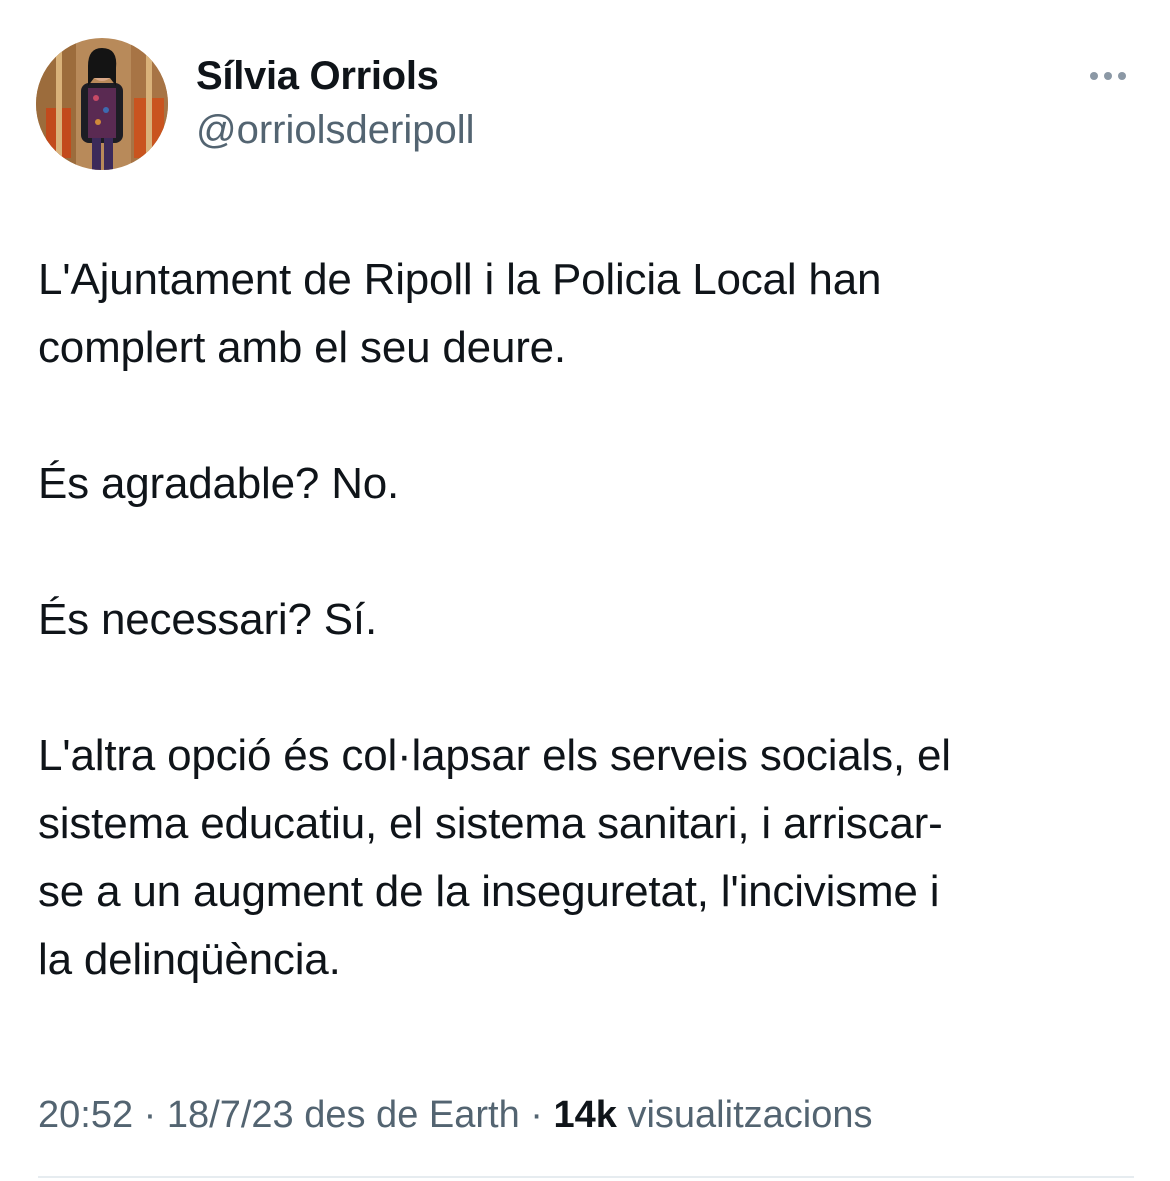  What do you see at coordinates (230, 1115) in the screenshot?
I see `tweet-date: 18/7/23` at bounding box center [230, 1115].